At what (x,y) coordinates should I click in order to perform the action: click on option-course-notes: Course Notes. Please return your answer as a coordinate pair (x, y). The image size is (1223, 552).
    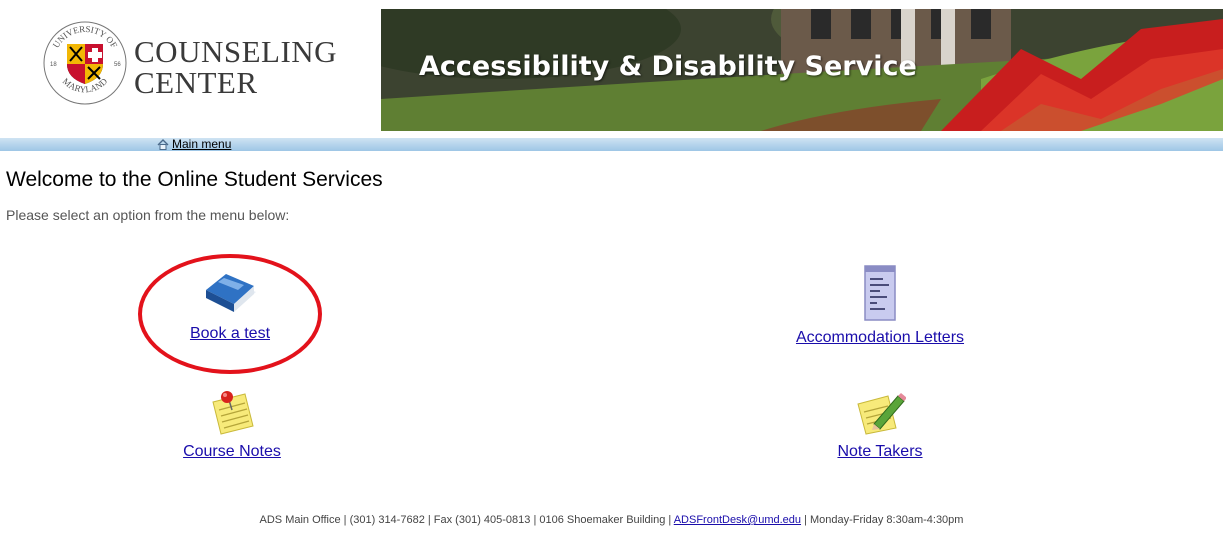
    Looking at the image, I should click on (232, 424).